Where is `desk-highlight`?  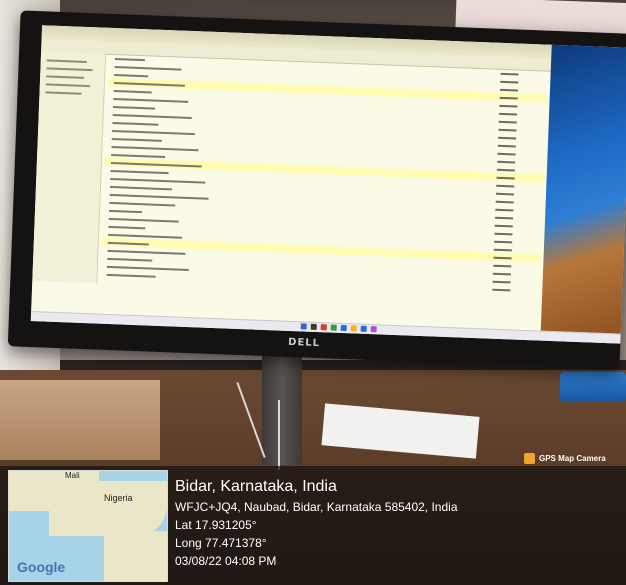
desk-highlight is located at coordinates (80, 420).